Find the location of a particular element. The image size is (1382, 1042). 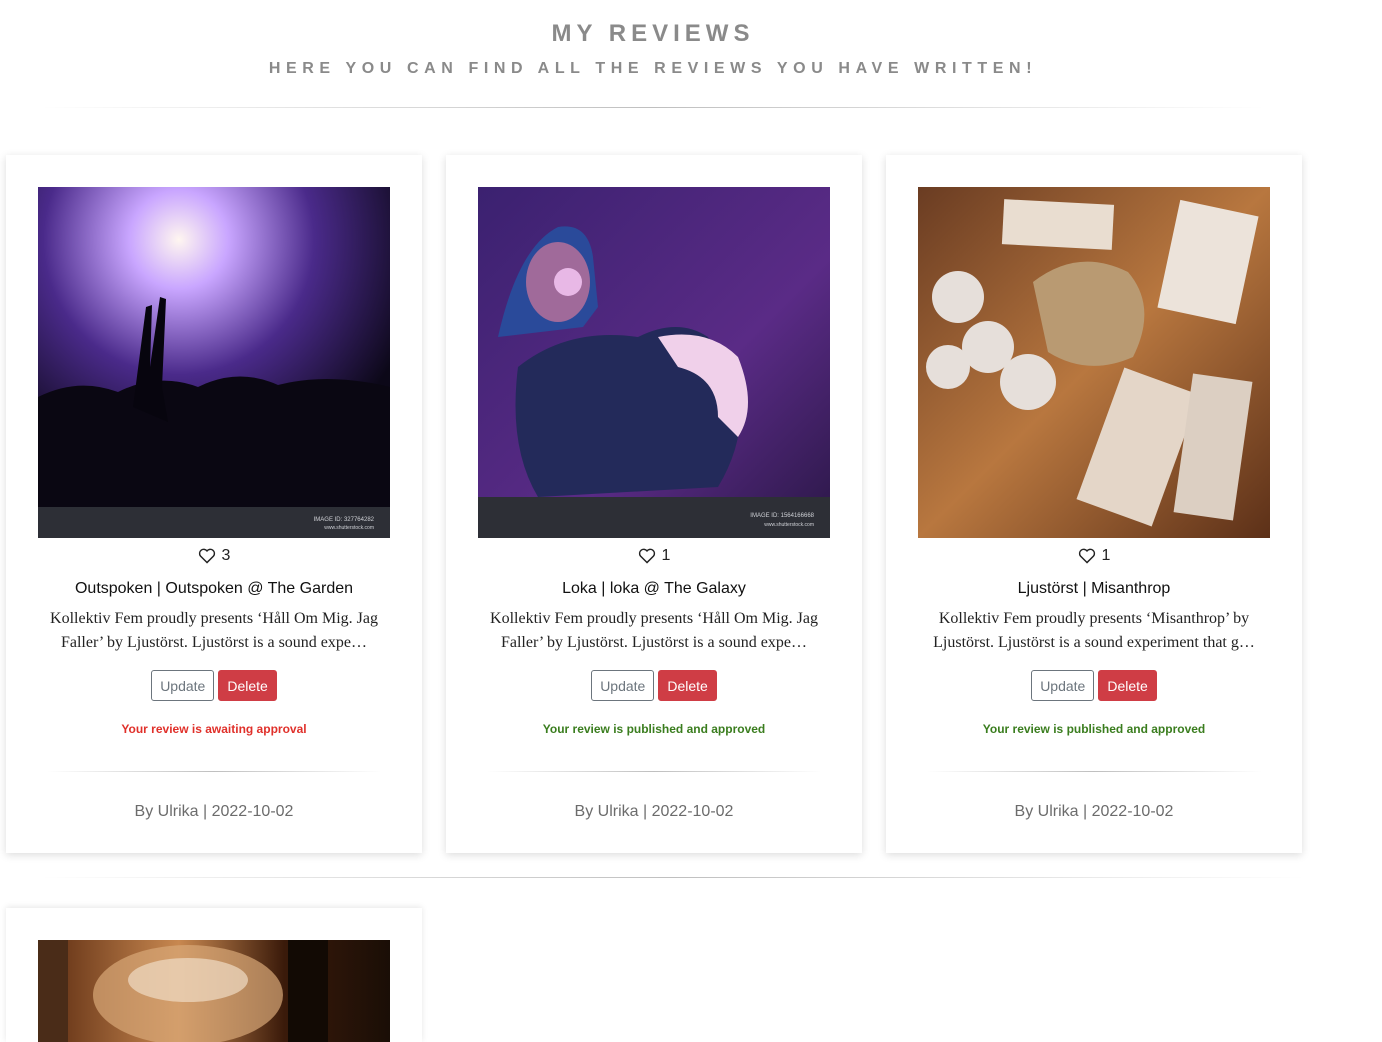

review-status: Your review is awaiting approval is located at coordinates (214, 729).